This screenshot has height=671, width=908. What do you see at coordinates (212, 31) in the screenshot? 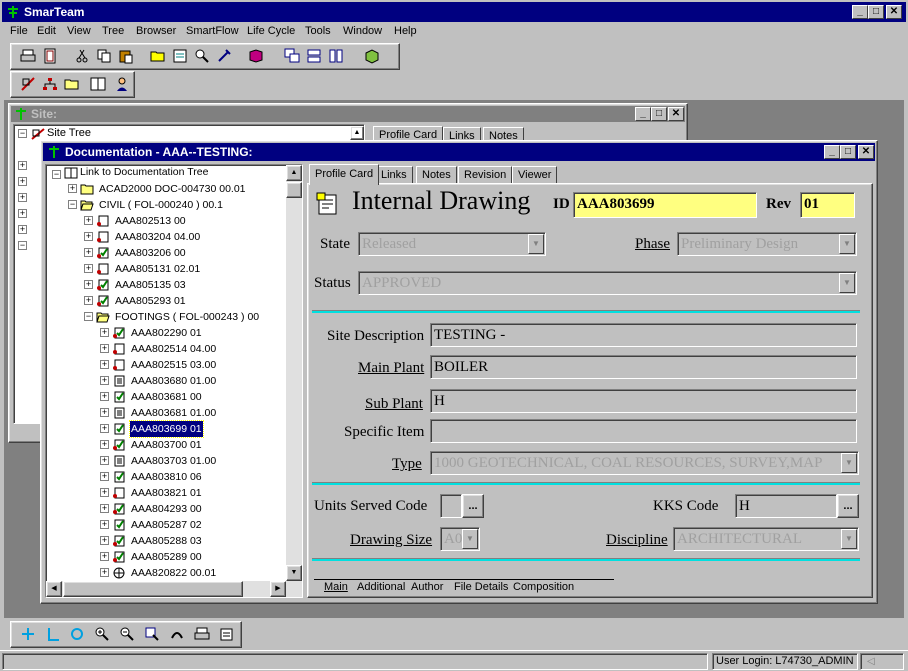
I see `menu-smartflow: SmartFlow` at bounding box center [212, 31].